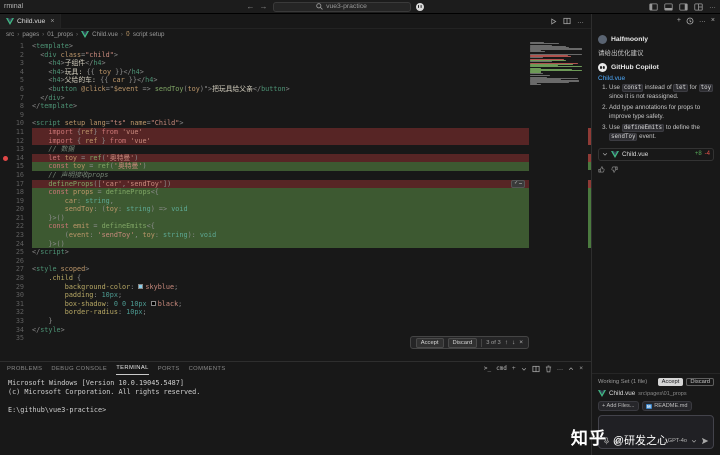 The image size is (720, 455). What do you see at coordinates (581, 369) in the screenshot?
I see `close-panel-icon: ×` at bounding box center [581, 369].